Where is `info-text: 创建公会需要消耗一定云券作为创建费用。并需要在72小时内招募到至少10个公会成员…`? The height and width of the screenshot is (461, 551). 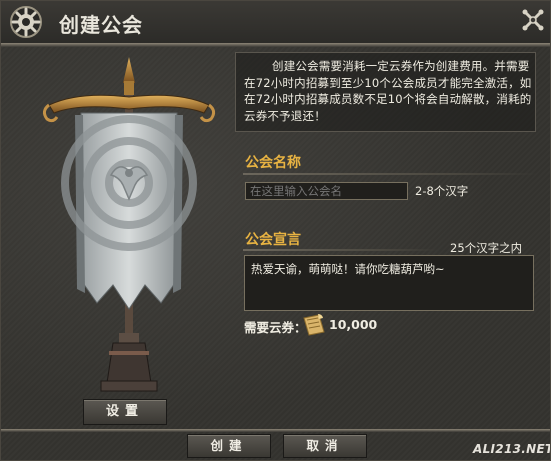
info-text: 创建公会需要消耗一定云券作为创建费用。并需要在72小时内招募到至少10个公会成员… is located at coordinates (388, 91).